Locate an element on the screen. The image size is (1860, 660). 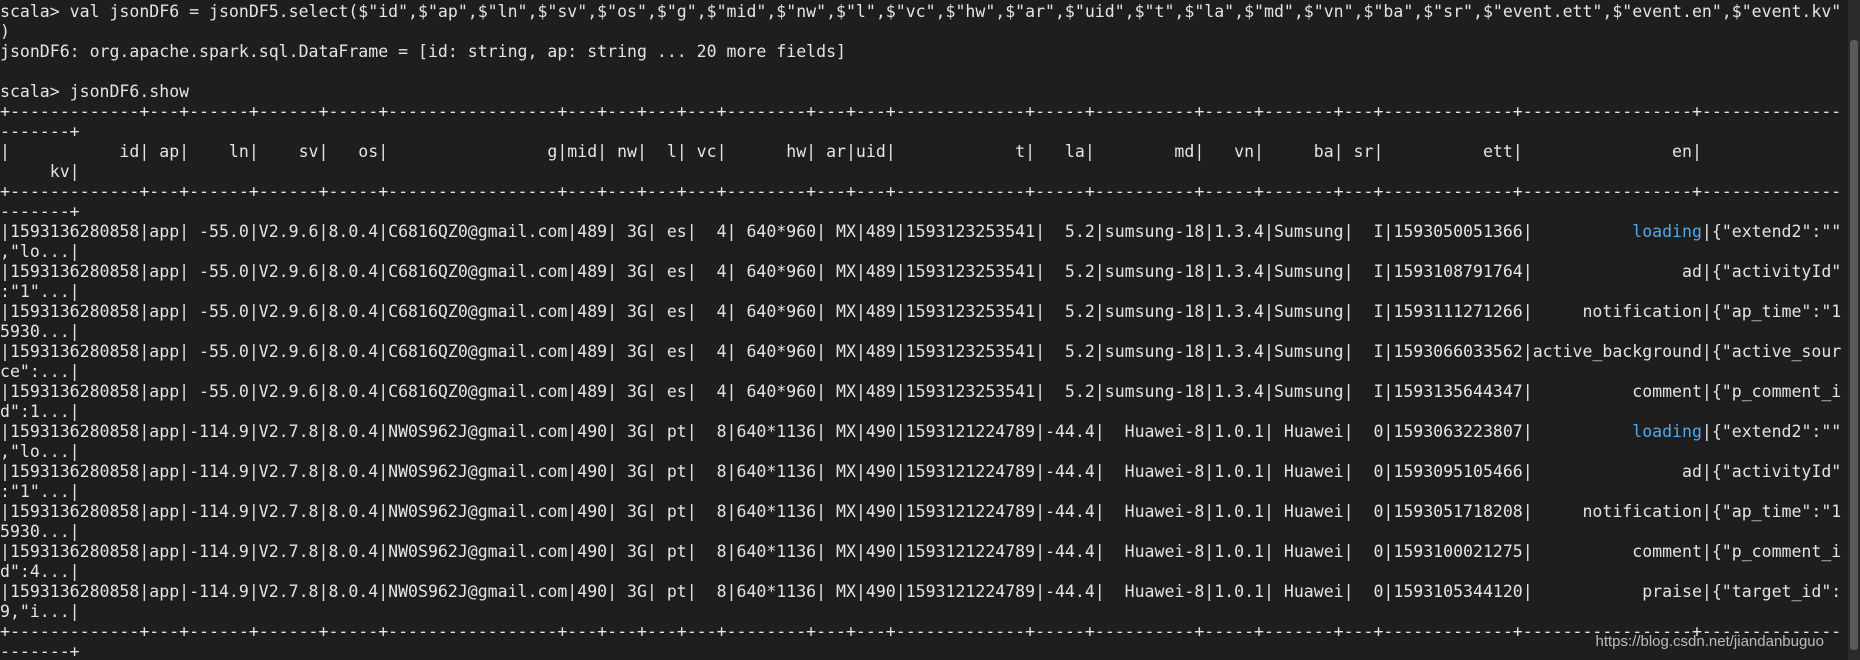
scrollbar-thumb is located at coordinates (1854, 345).